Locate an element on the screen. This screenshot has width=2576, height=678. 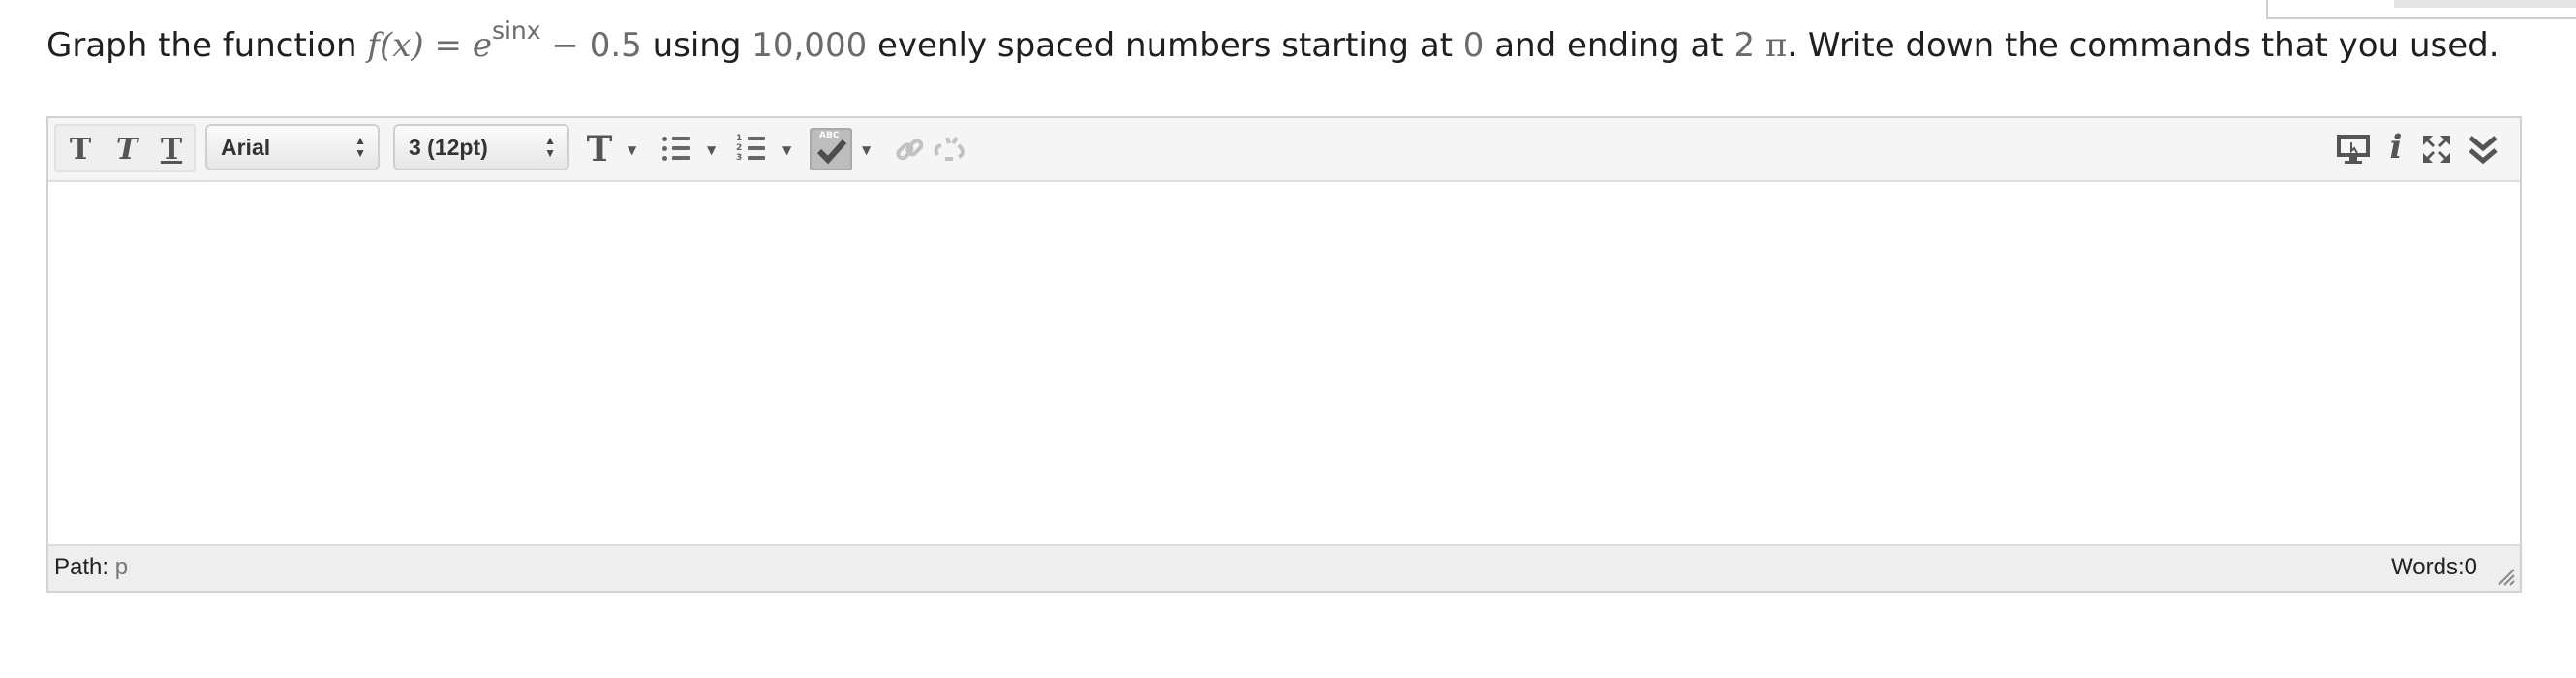
question-evenly: evenly spaced numbers starting at is located at coordinates (1165, 45).